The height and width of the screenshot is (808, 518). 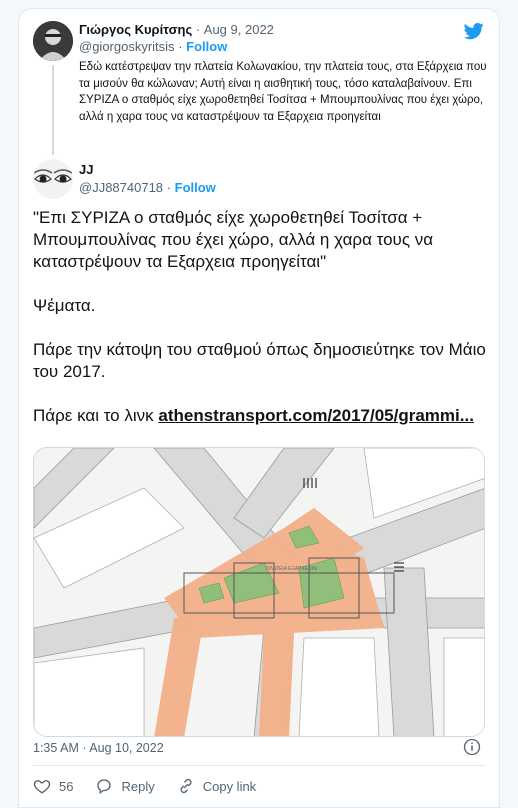 I want to click on map-label: ΠΛΑΤΕΙΑ ΕΞΑΡΧΕΙΩΝ, so click(x=291, y=569).